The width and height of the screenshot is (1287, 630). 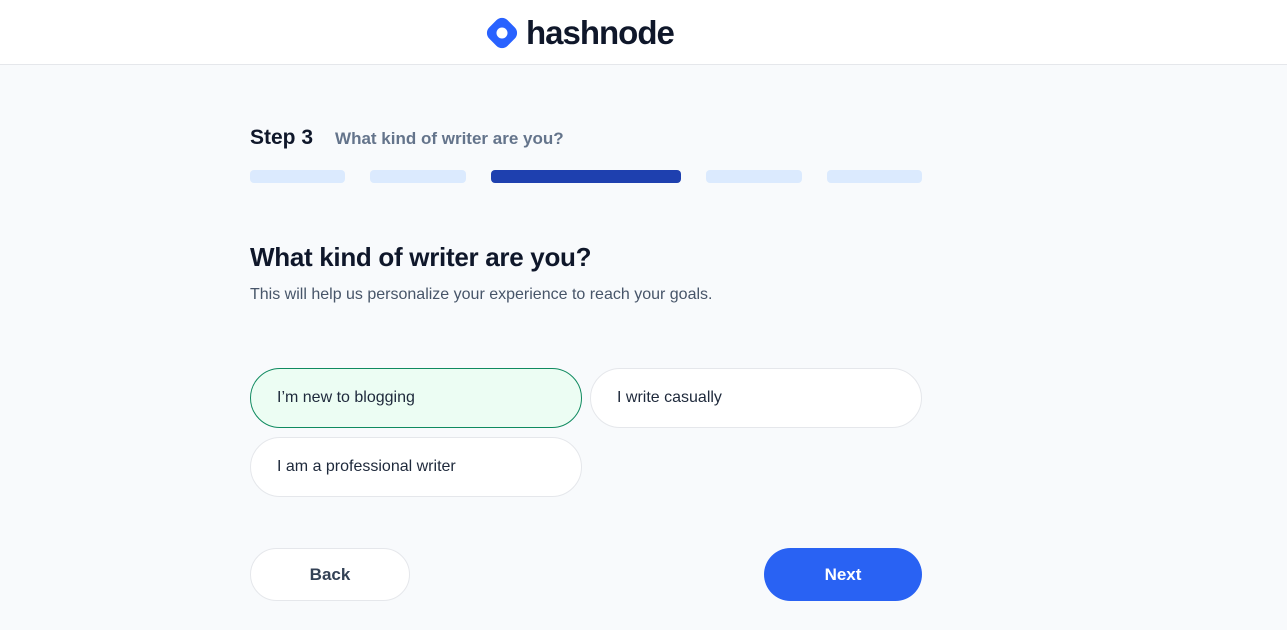 I want to click on step-label: Step 3, so click(x=282, y=137).